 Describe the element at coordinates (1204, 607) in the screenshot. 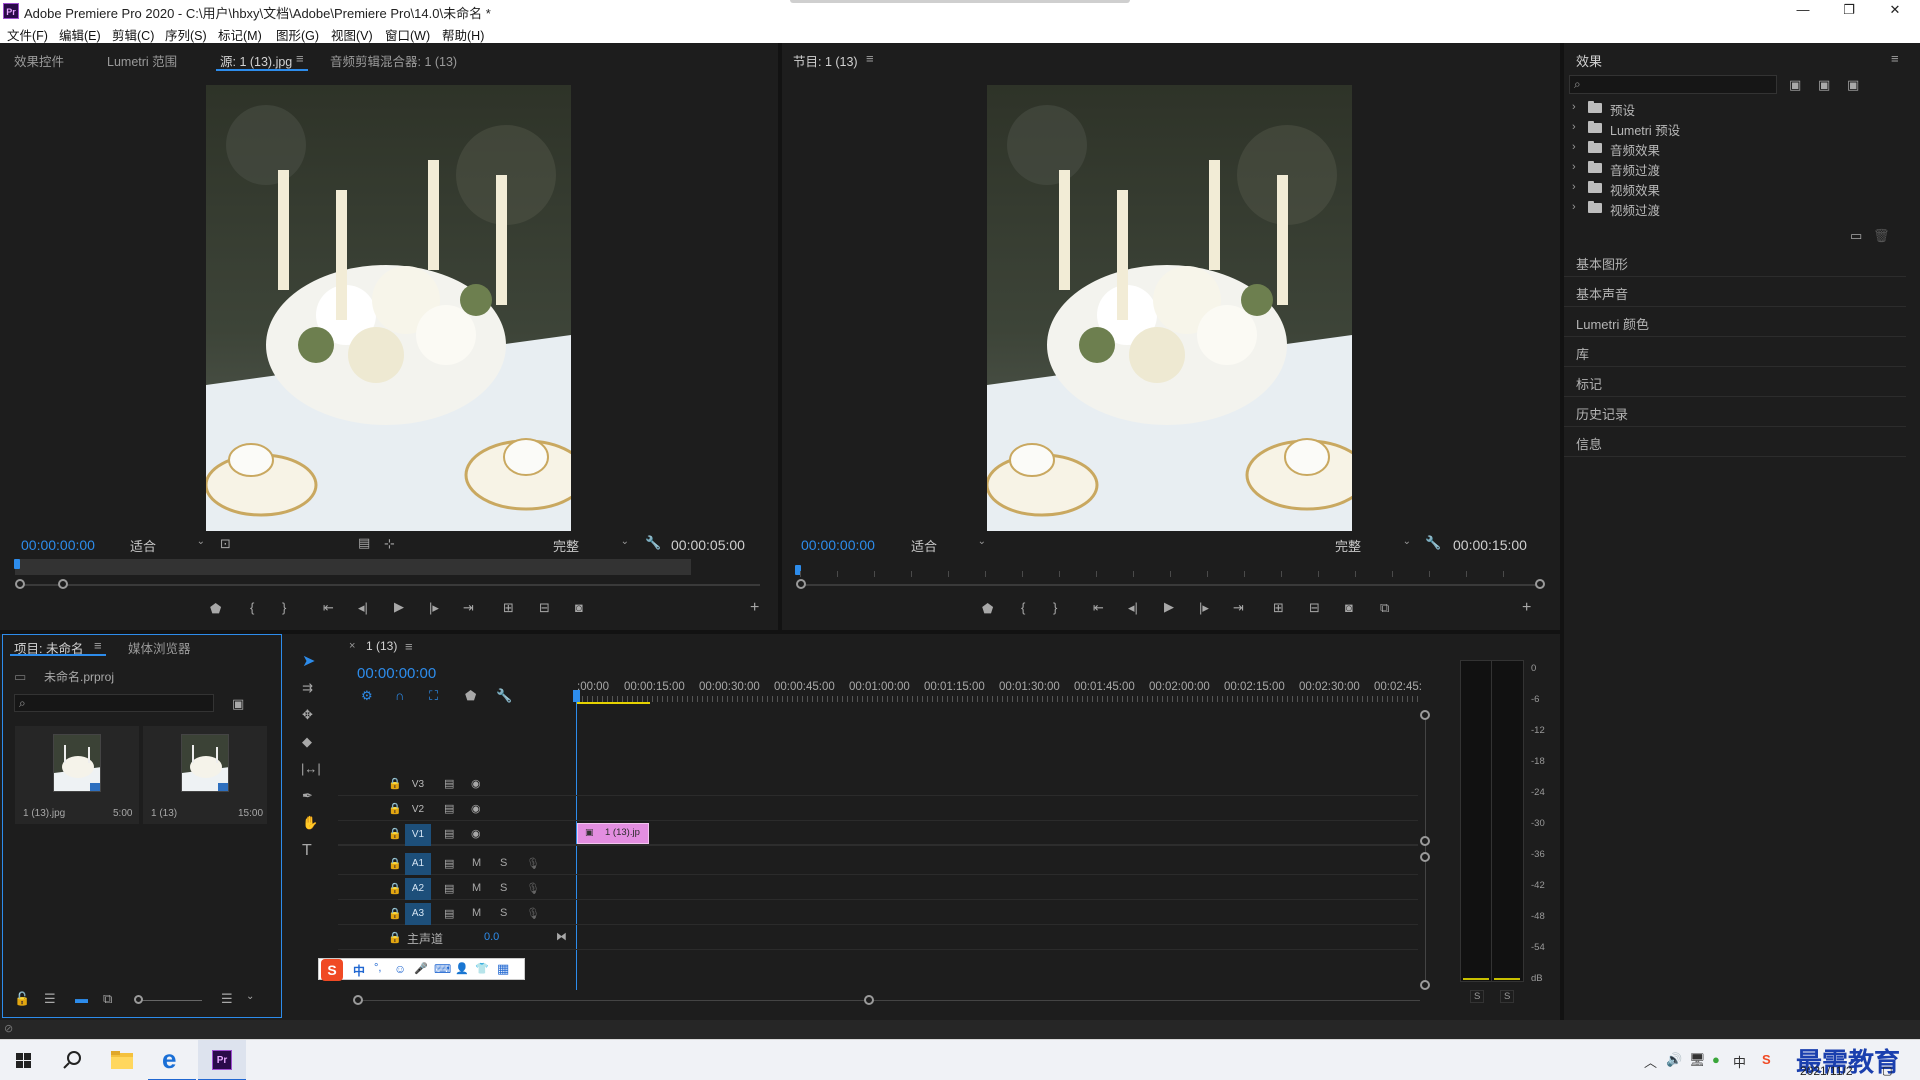

I see `step-forward-icon: |▸` at that location.